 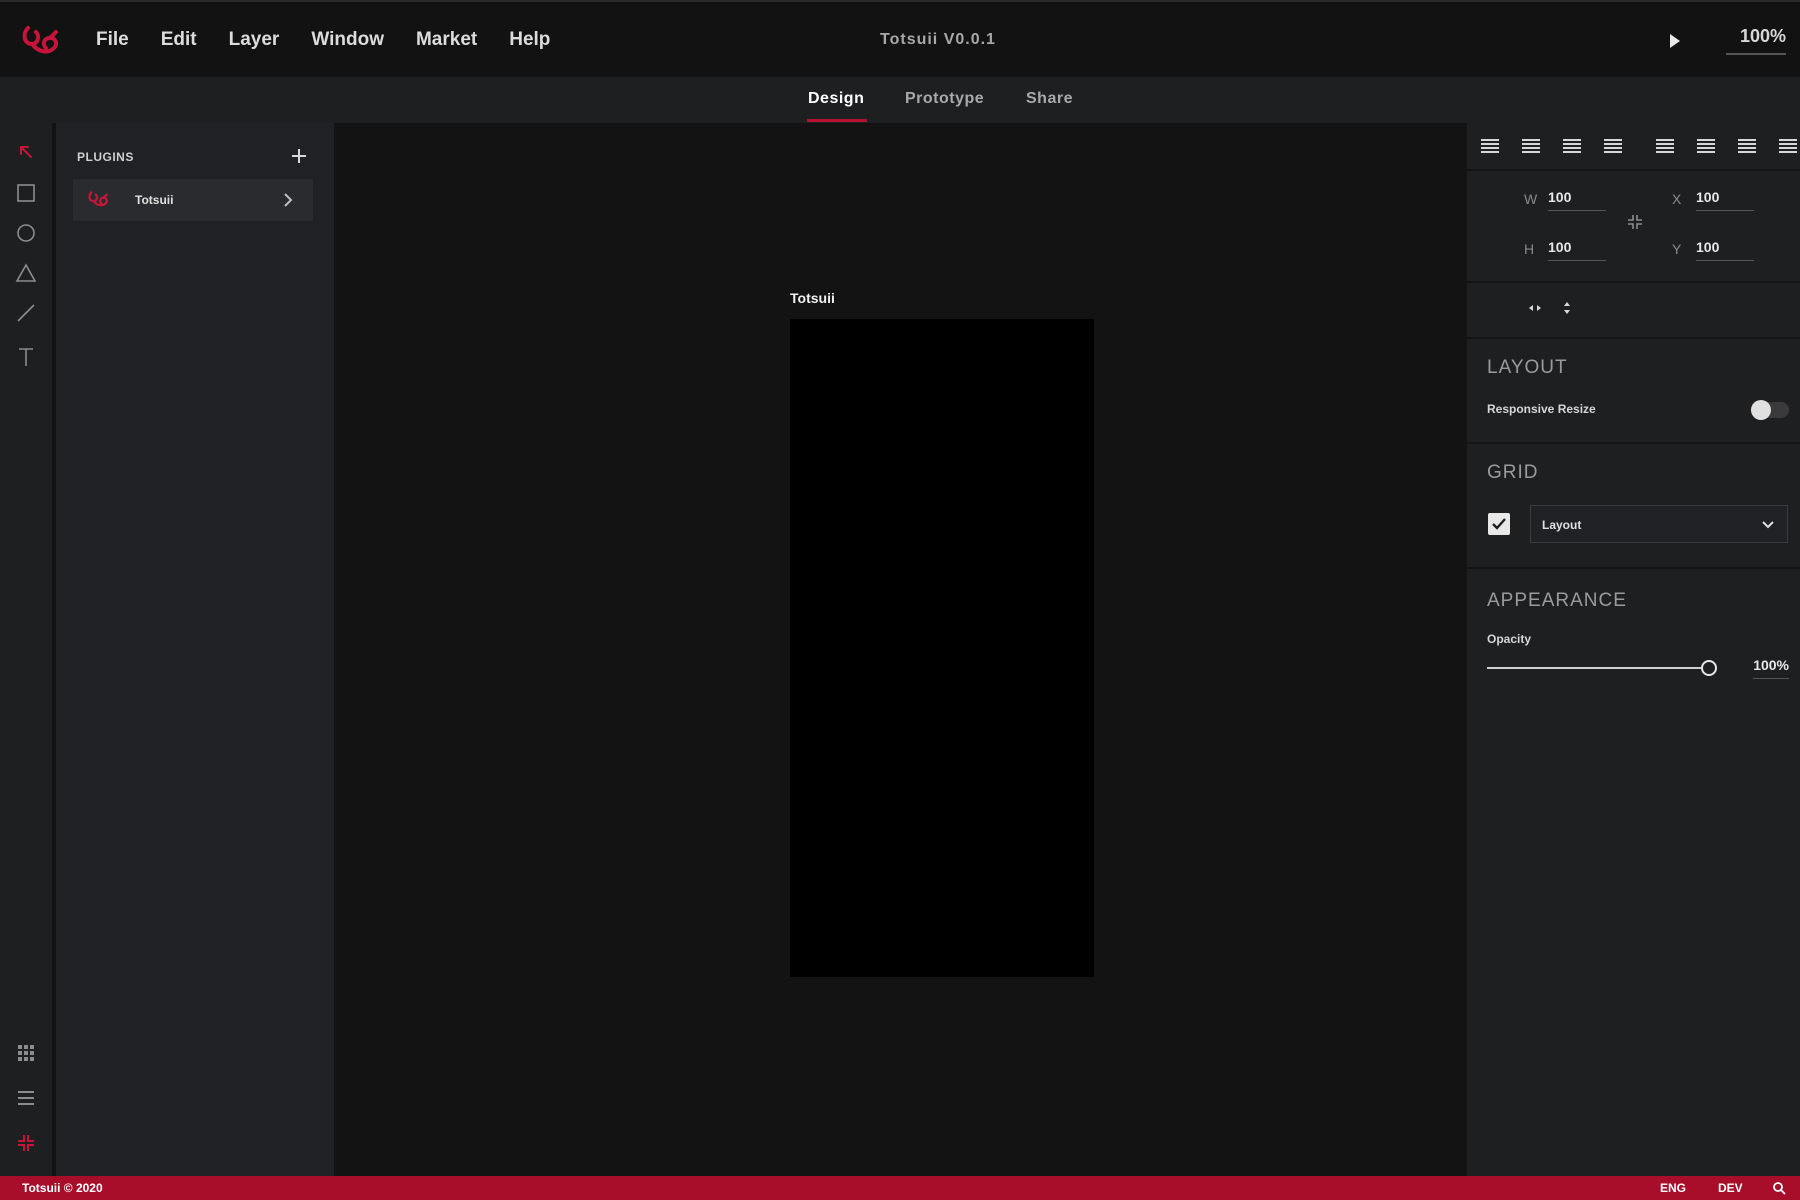 I want to click on plus-icon, so click(x=299, y=156).